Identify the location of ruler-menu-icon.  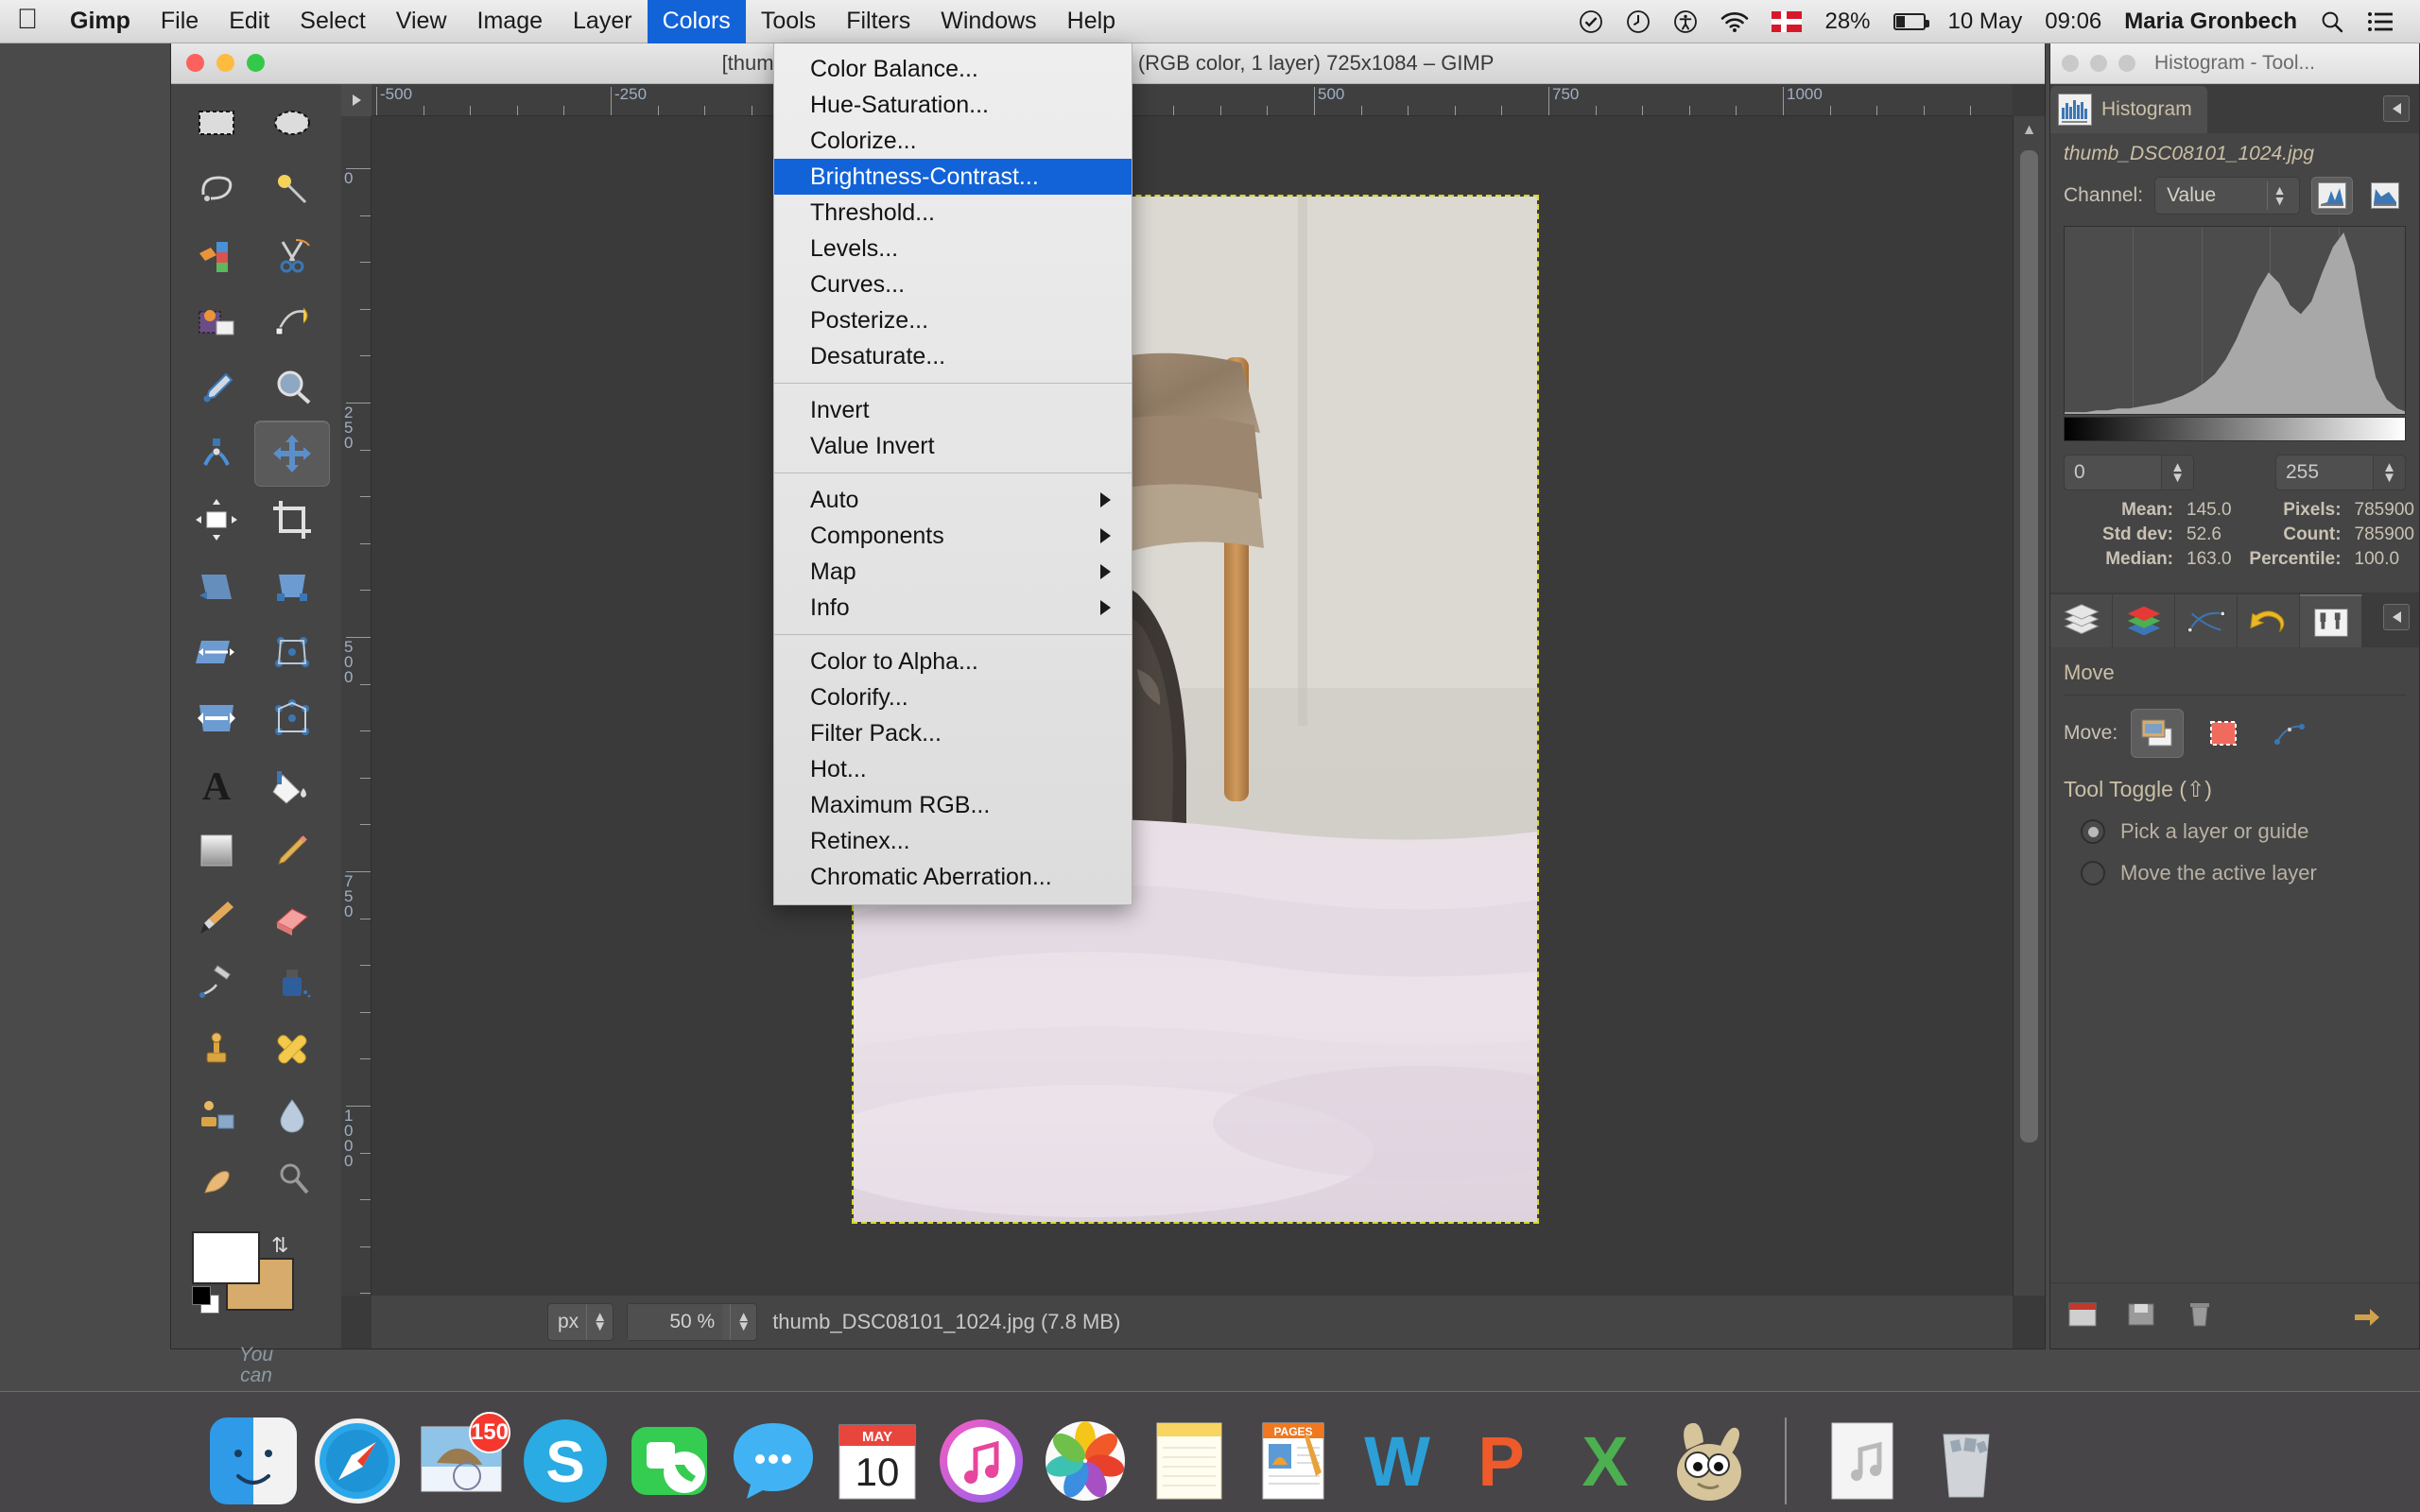
(357, 100).